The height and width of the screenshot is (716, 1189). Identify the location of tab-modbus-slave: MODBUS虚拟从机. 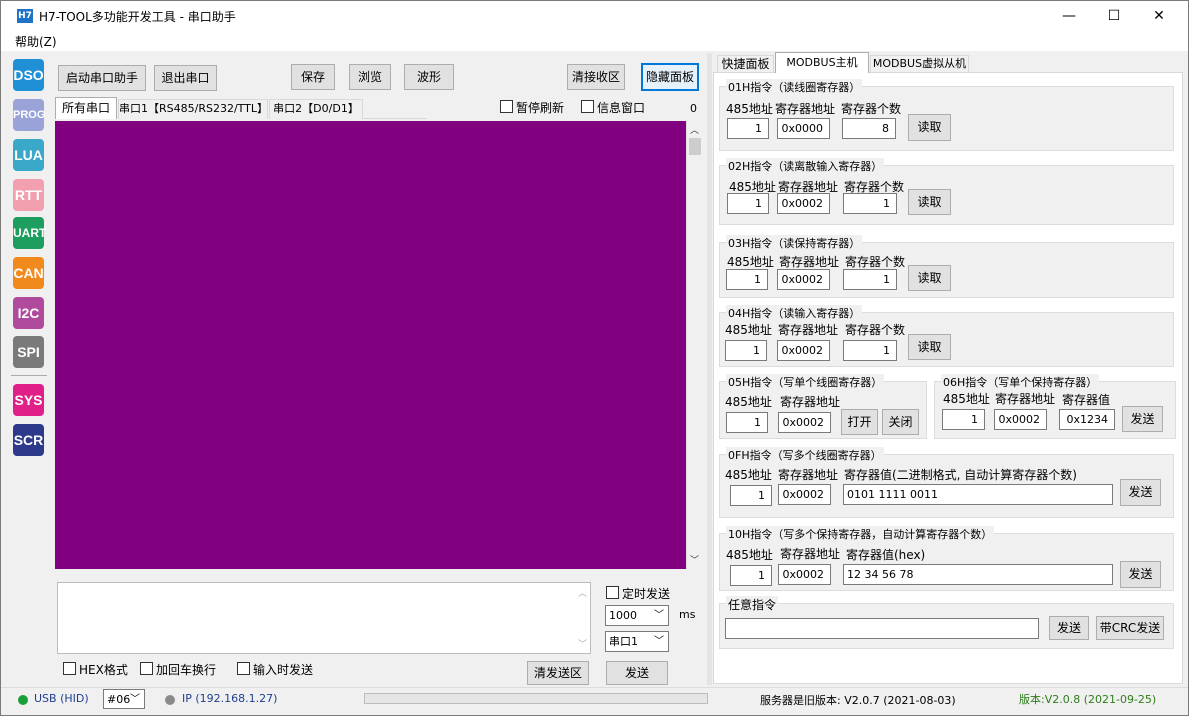
(919, 64).